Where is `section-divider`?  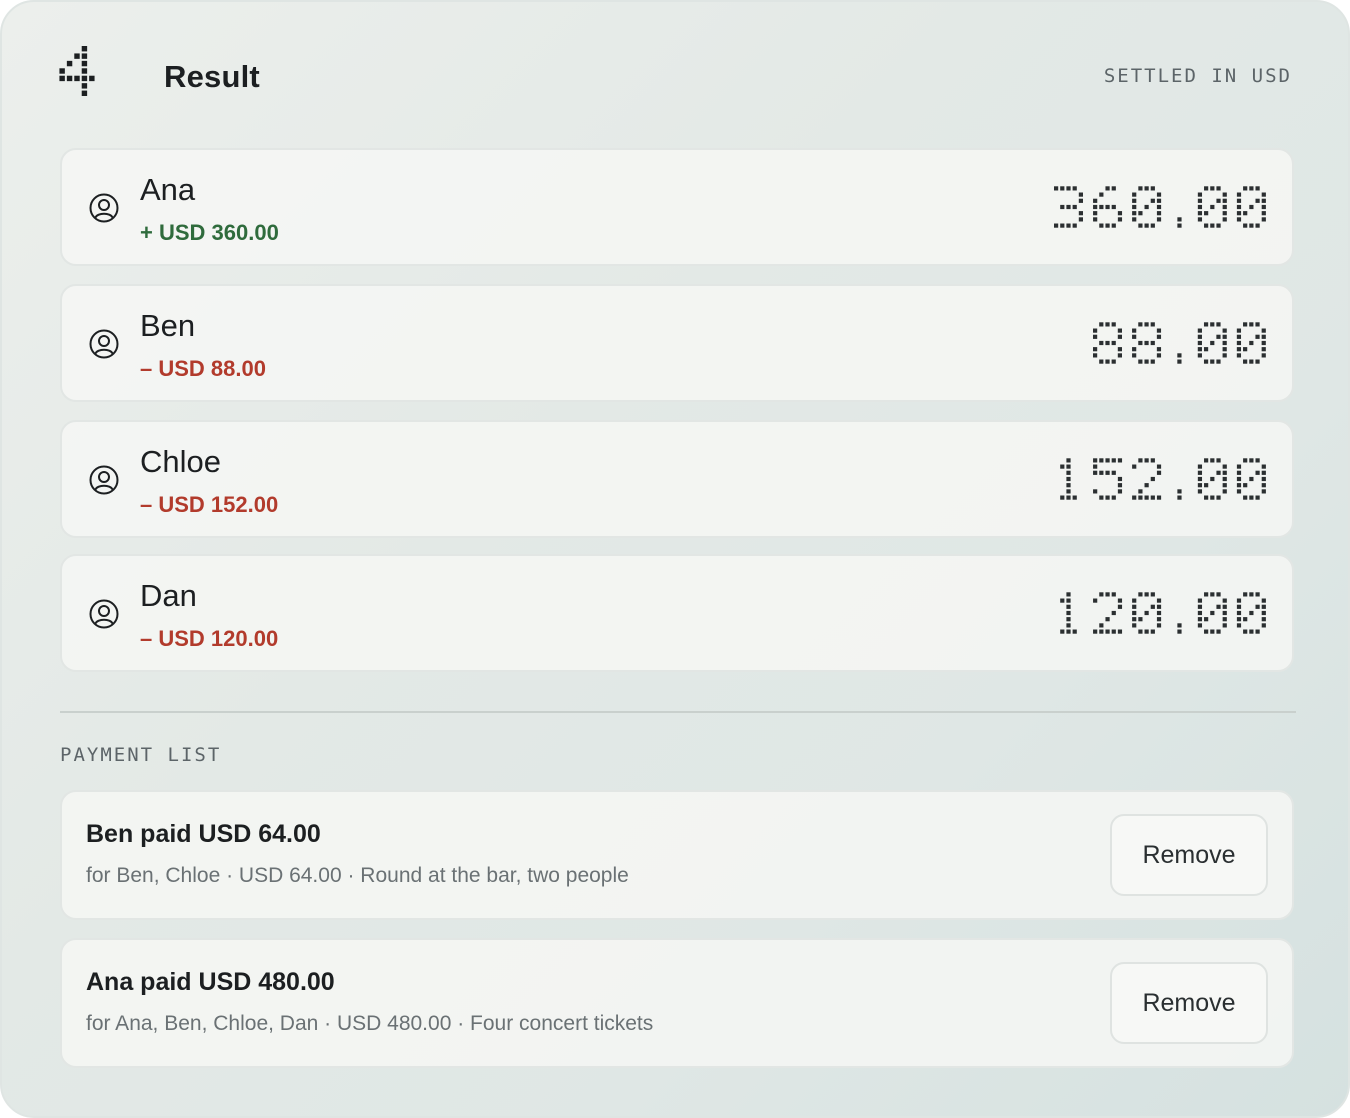
section-divider is located at coordinates (678, 712).